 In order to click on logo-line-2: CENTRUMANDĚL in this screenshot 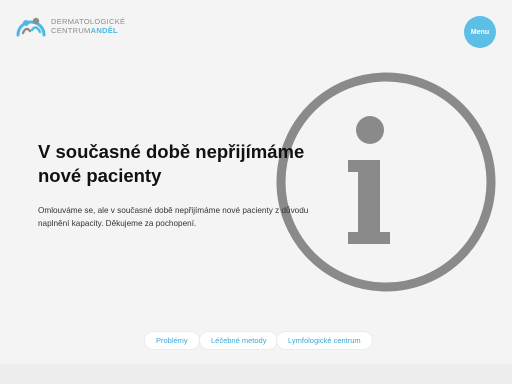, I will do `click(88, 30)`.